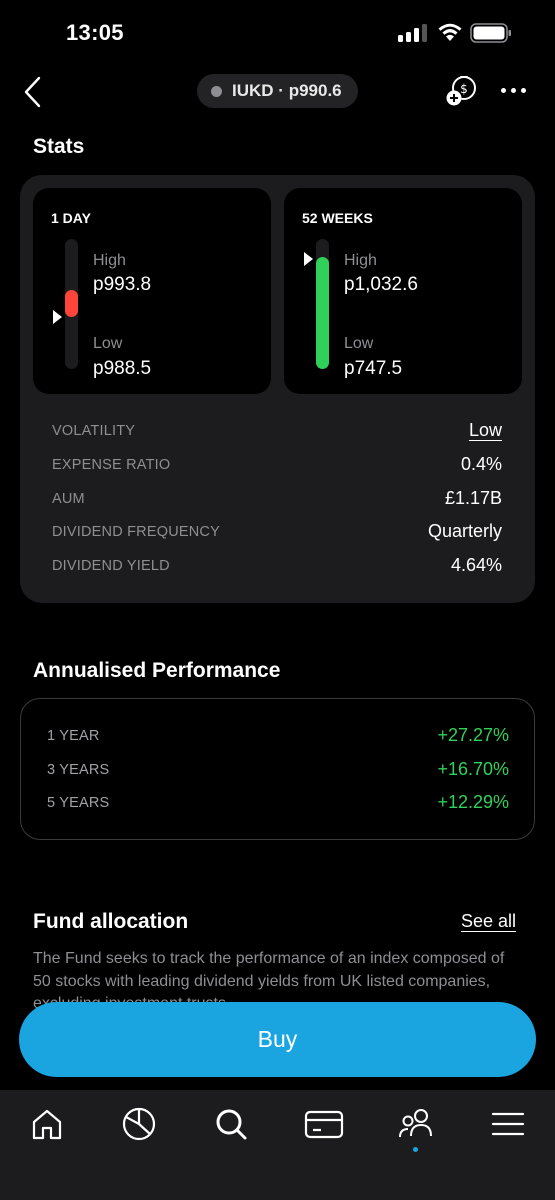 This screenshot has width=555, height=1200. Describe the element at coordinates (109, 260) in the screenshot. I see `day-high-label: High` at that location.